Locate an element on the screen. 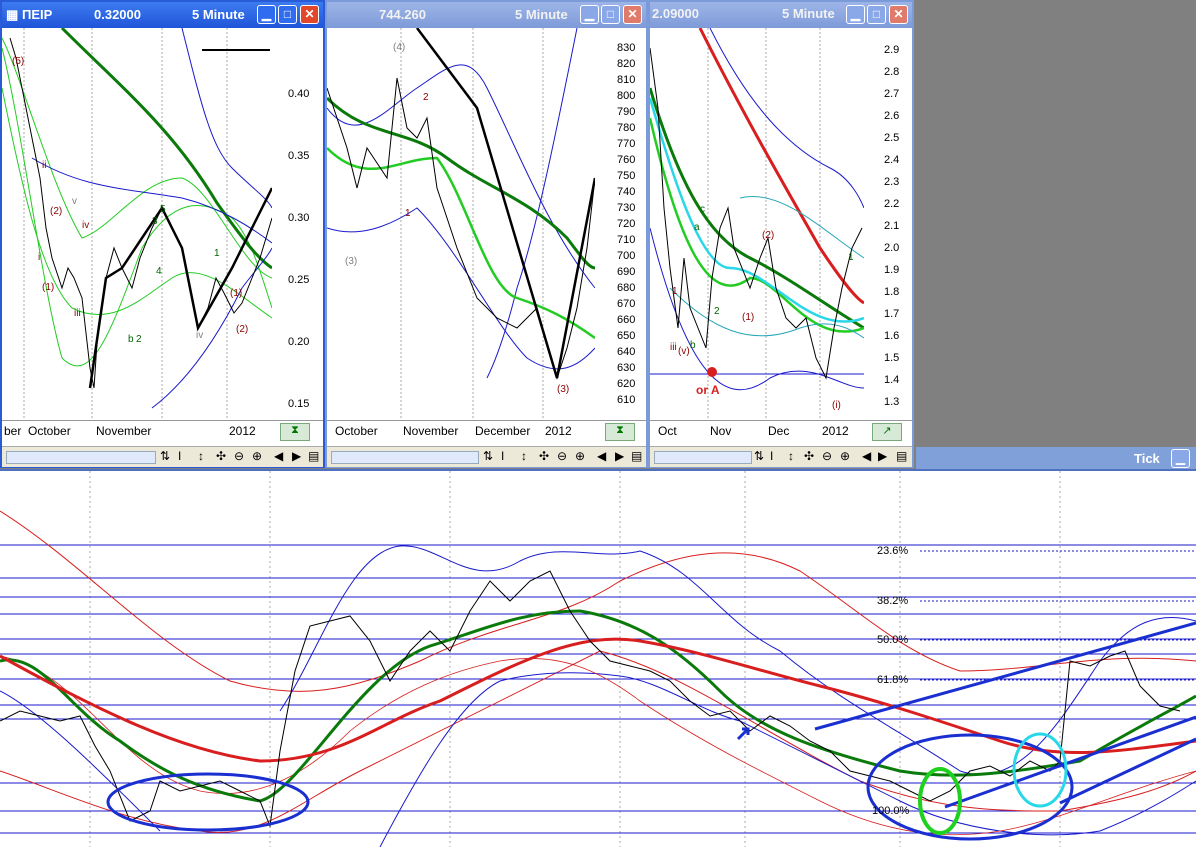  x-label: Oct is located at coordinates (667, 431).